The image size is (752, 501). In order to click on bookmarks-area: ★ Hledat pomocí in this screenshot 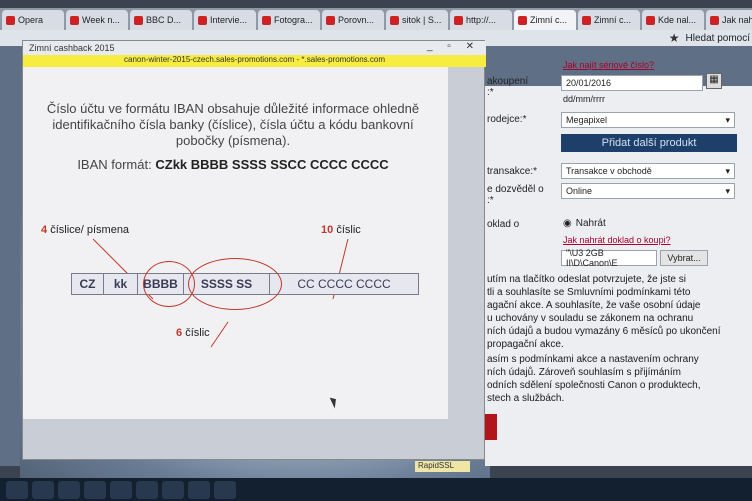, I will do `click(709, 38)`.